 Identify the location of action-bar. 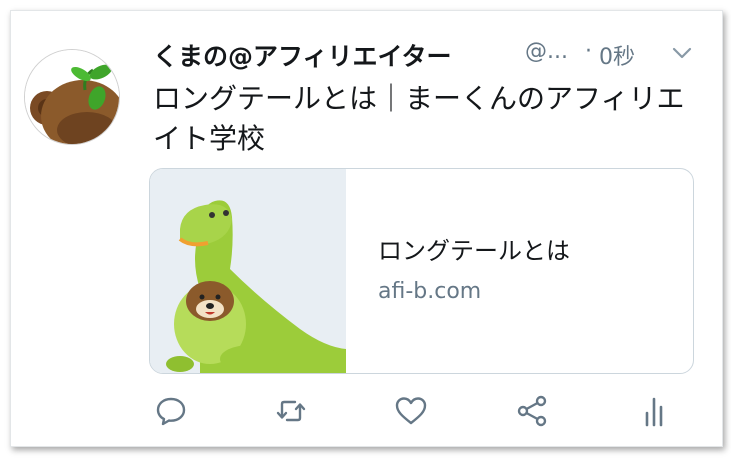
(367, 411).